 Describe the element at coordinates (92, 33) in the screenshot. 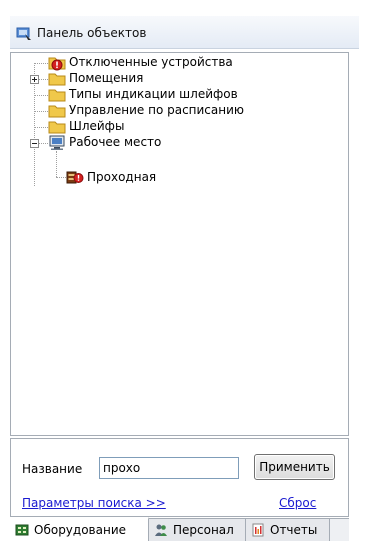

I see `panel-title: Панель объектов` at that location.